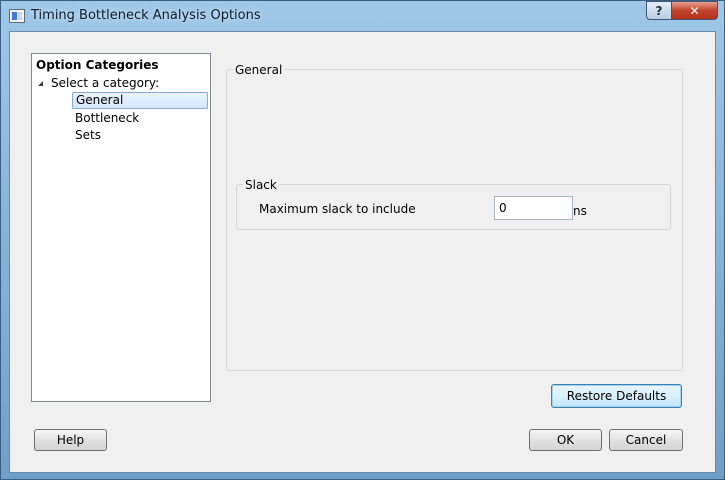 Image resolution: width=725 pixels, height=480 pixels. I want to click on caption-buttons: ? ✕, so click(682, 11).